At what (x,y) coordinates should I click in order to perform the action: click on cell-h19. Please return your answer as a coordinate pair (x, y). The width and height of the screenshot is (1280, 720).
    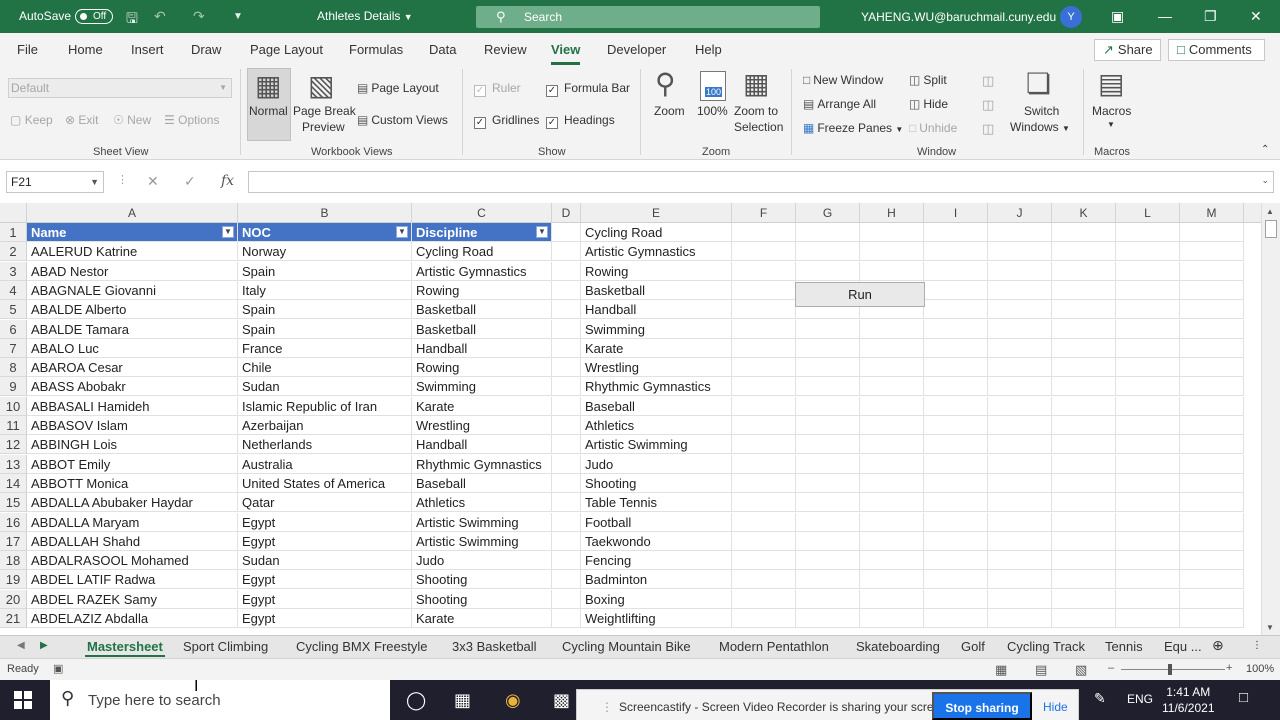
    Looking at the image, I should click on (892, 580).